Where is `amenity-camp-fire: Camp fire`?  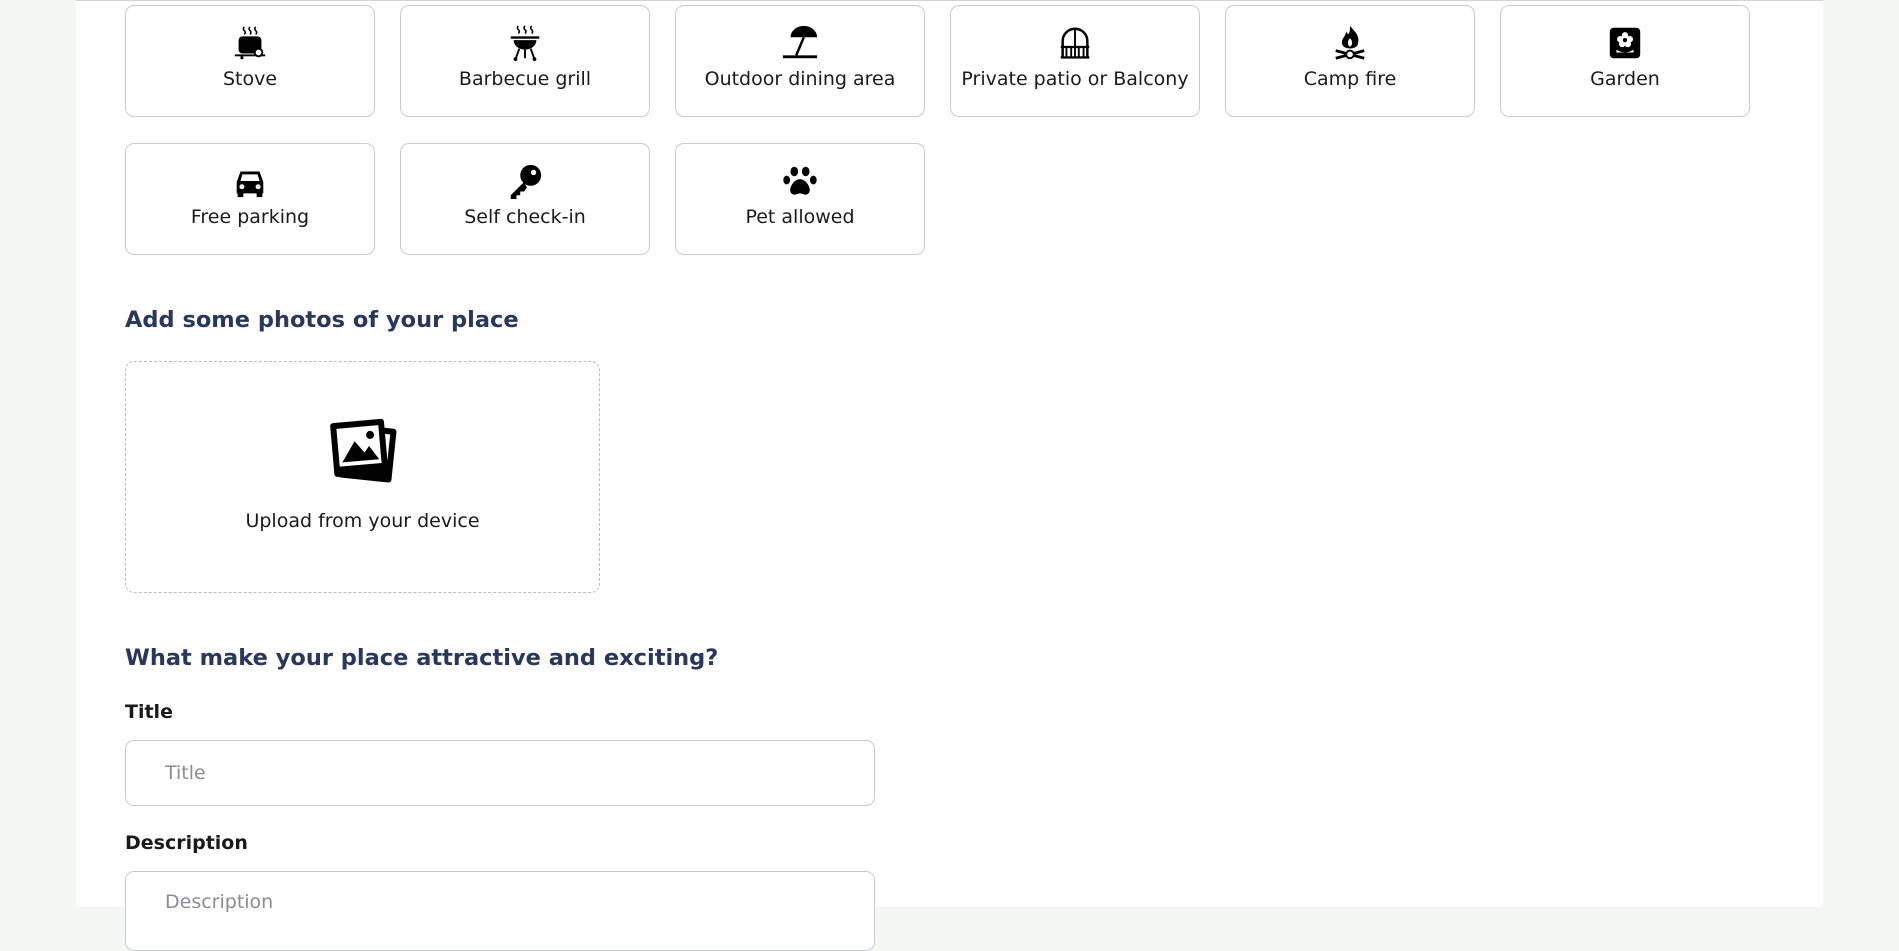 amenity-camp-fire: Camp fire is located at coordinates (1350, 61).